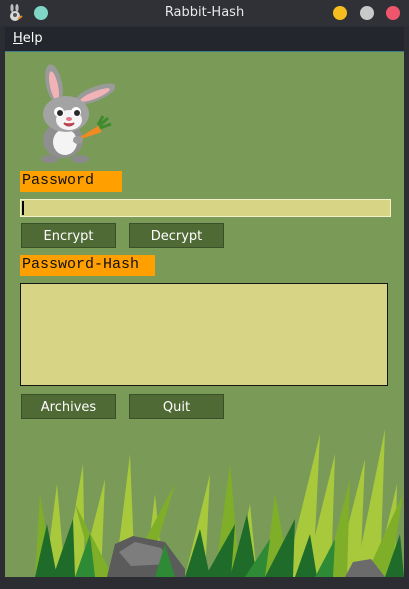 The width and height of the screenshot is (409, 589). What do you see at coordinates (176, 406) in the screenshot?
I see `quit-button: Quit` at bounding box center [176, 406].